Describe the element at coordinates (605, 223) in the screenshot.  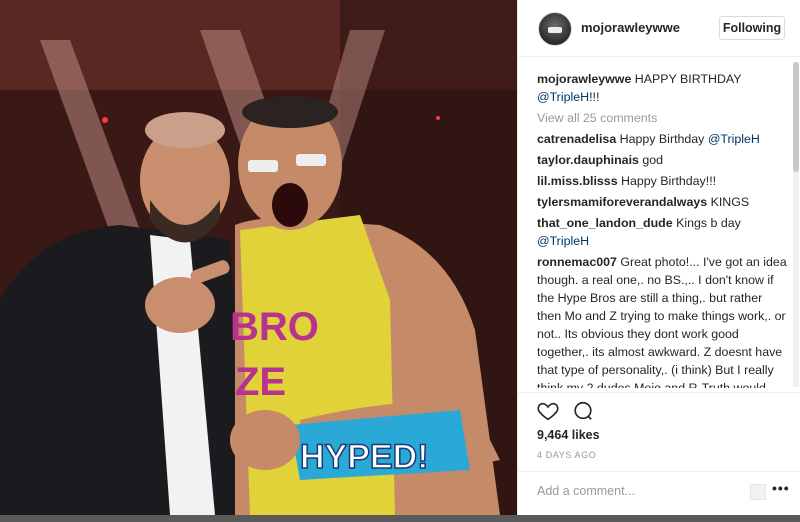
I see `comment-username: that_one_landon_dude` at that location.